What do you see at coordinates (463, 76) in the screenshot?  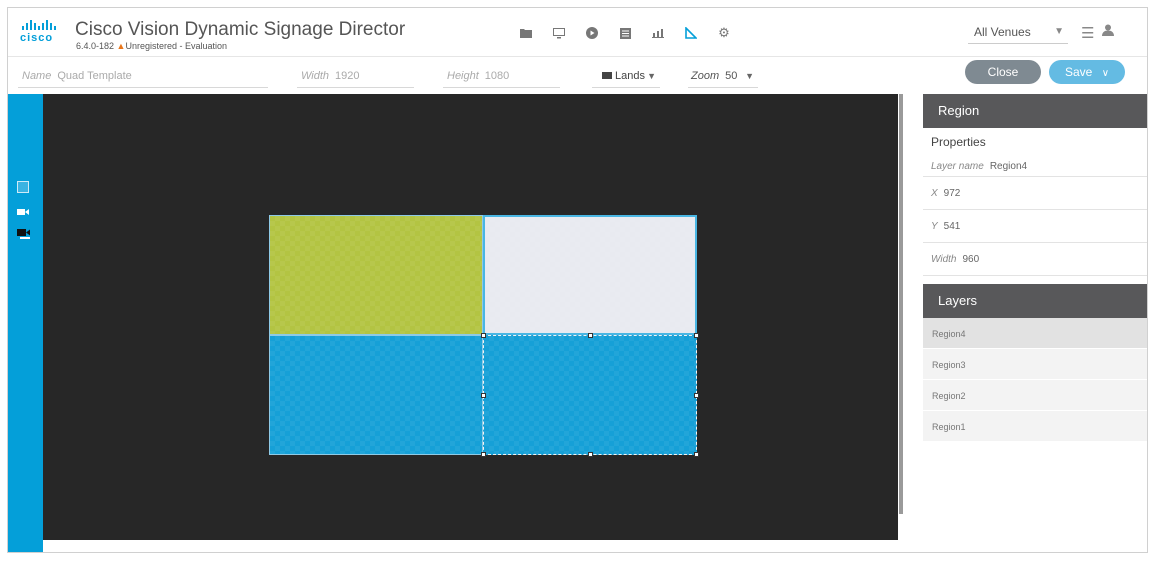 I see `height-label: Height` at bounding box center [463, 76].